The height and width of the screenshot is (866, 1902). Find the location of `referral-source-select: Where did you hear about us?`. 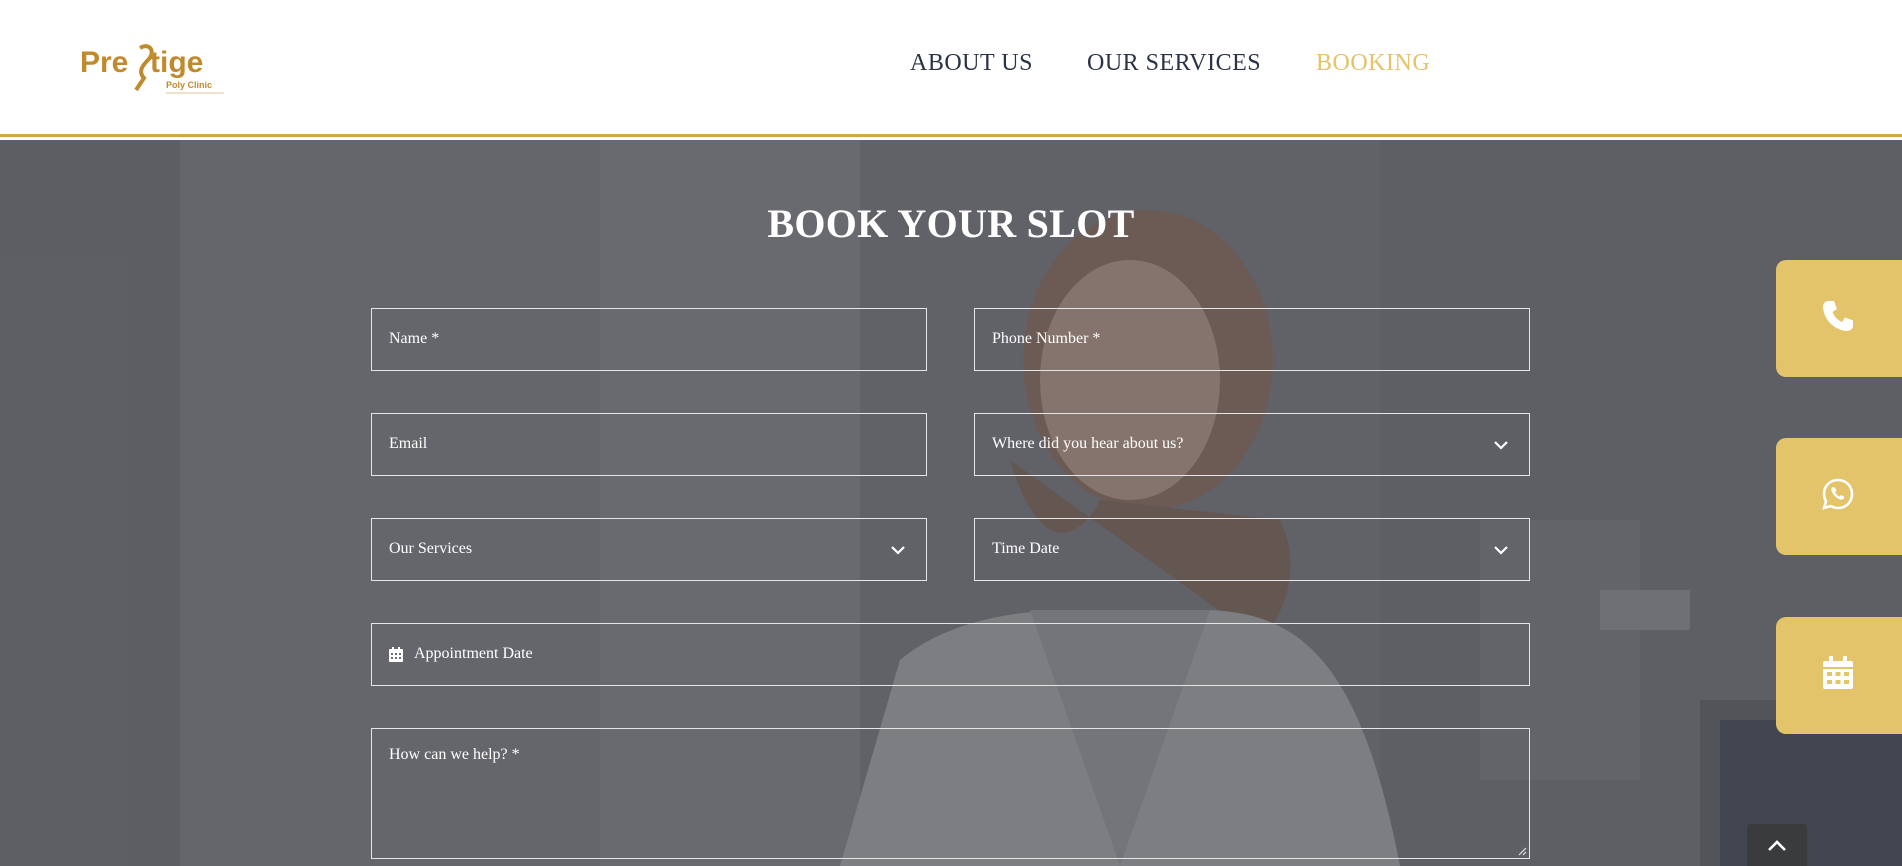

referral-source-select: Where did you hear about us? is located at coordinates (1252, 444).